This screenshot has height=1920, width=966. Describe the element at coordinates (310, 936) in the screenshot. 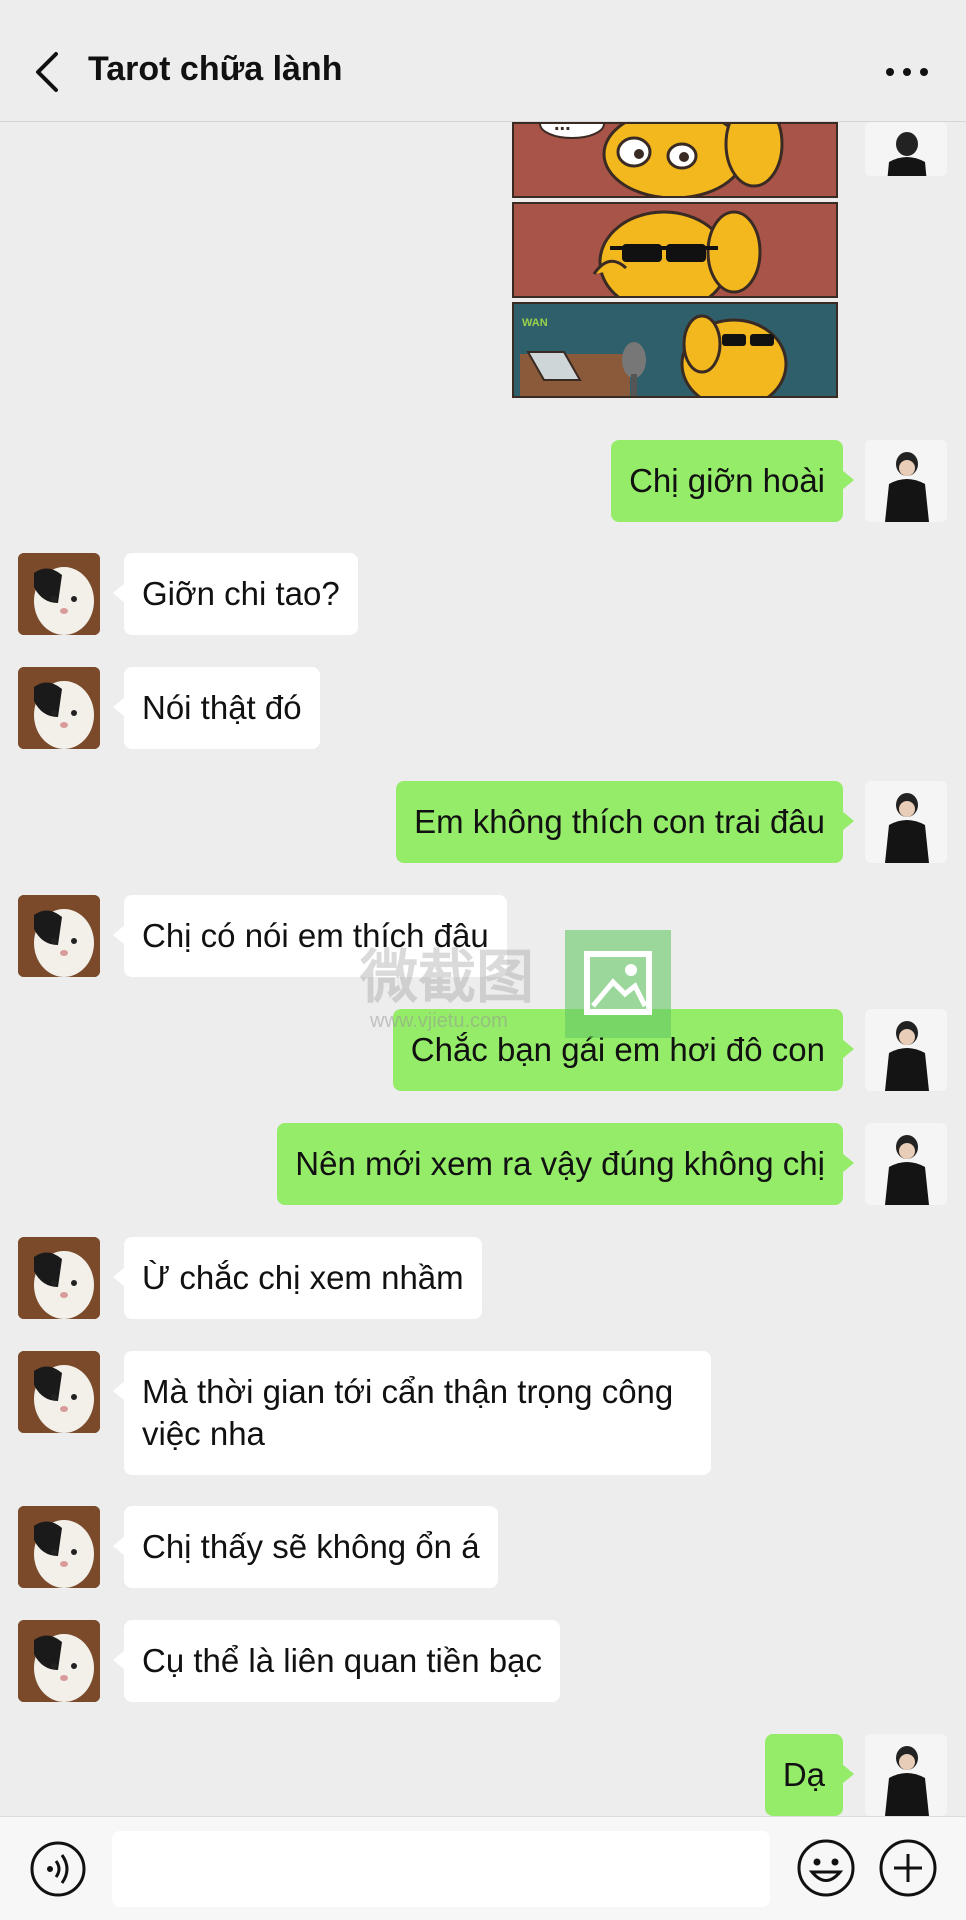

I see `message-bubble-received: Chị có nói em thích đâu` at that location.